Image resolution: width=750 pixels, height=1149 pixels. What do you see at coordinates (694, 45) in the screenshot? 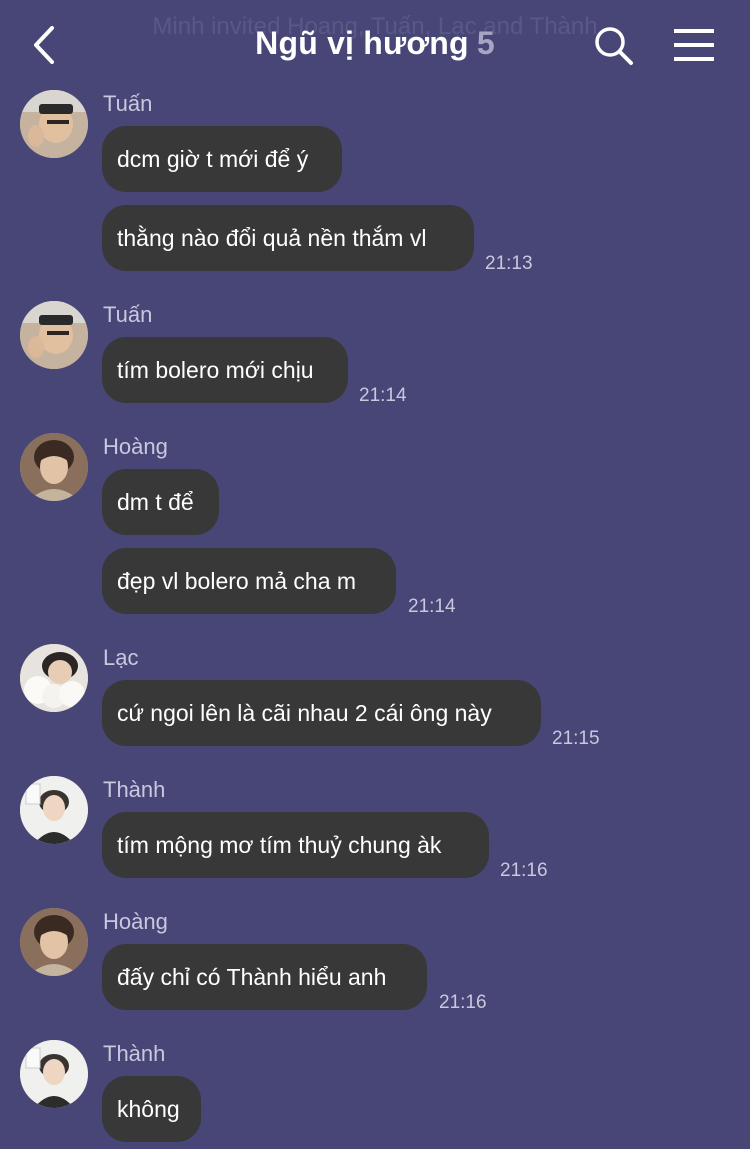
I see `menu-icon` at bounding box center [694, 45].